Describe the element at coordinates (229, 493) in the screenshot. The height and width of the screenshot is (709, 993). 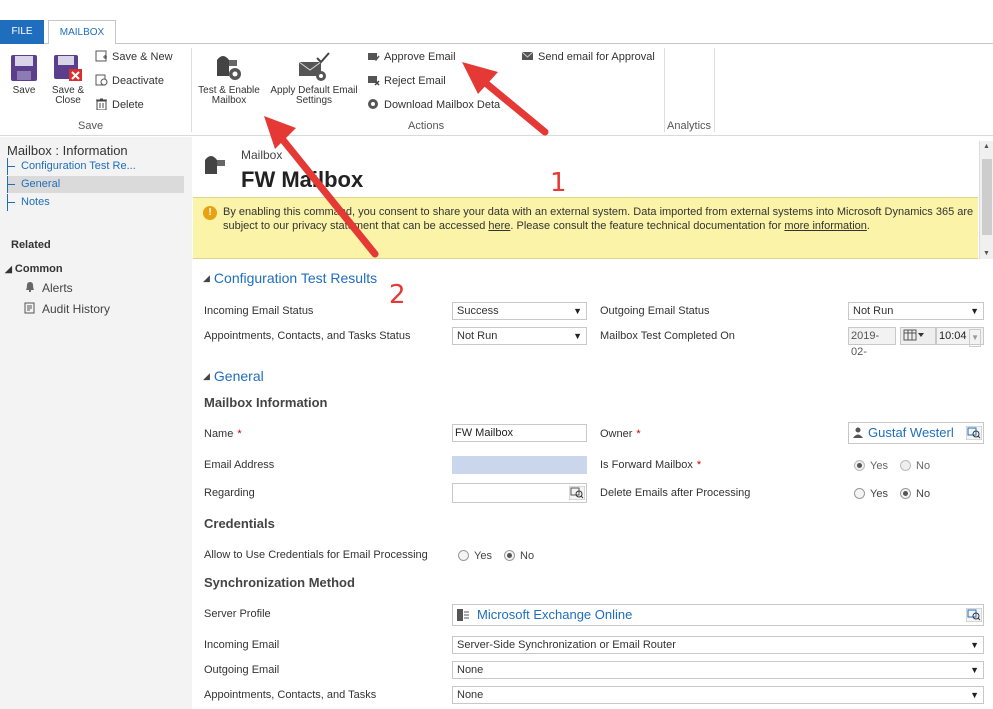
I see `regarding-label: Regarding` at that location.